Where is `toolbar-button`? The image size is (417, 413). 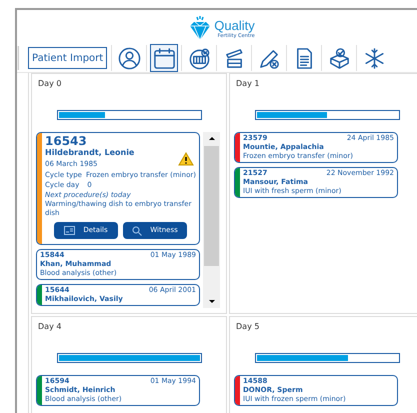 toolbar-button is located at coordinates (164, 58).